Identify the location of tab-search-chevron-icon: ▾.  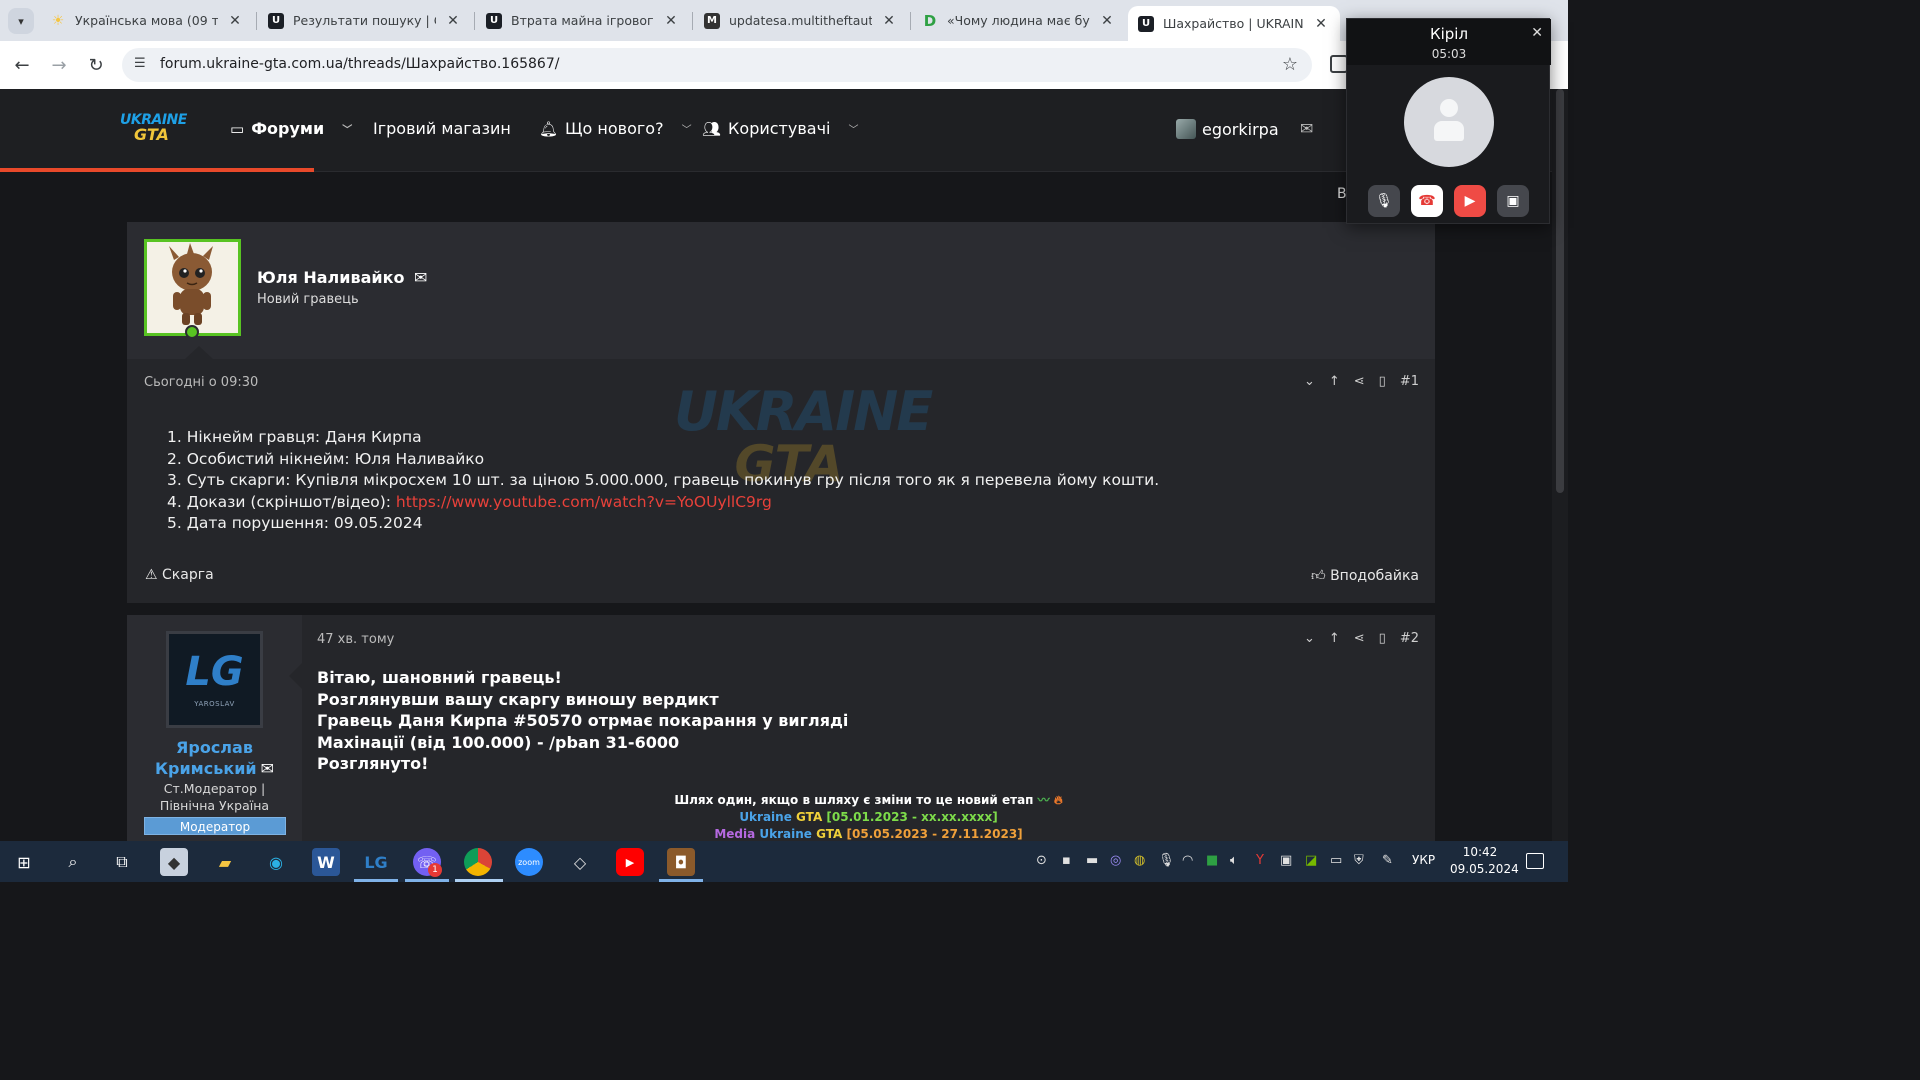
(21, 21).